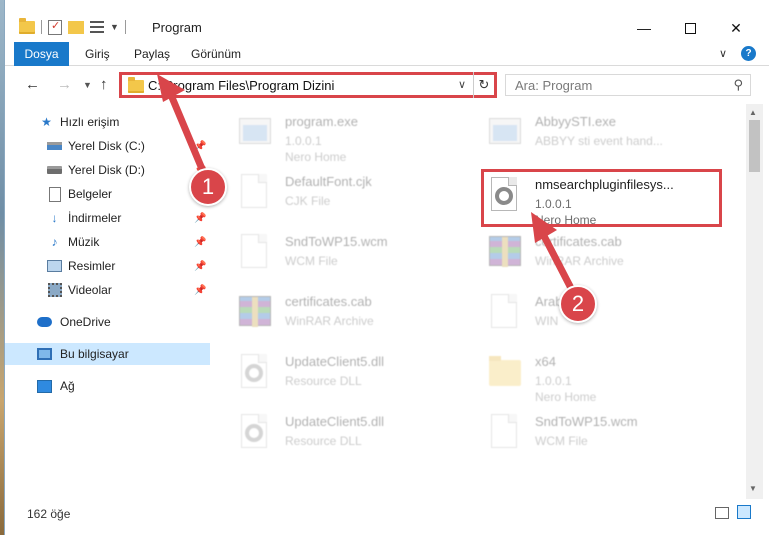 This screenshot has width=769, height=535. I want to click on sidebar-item-label: OneDrive, so click(85, 322).